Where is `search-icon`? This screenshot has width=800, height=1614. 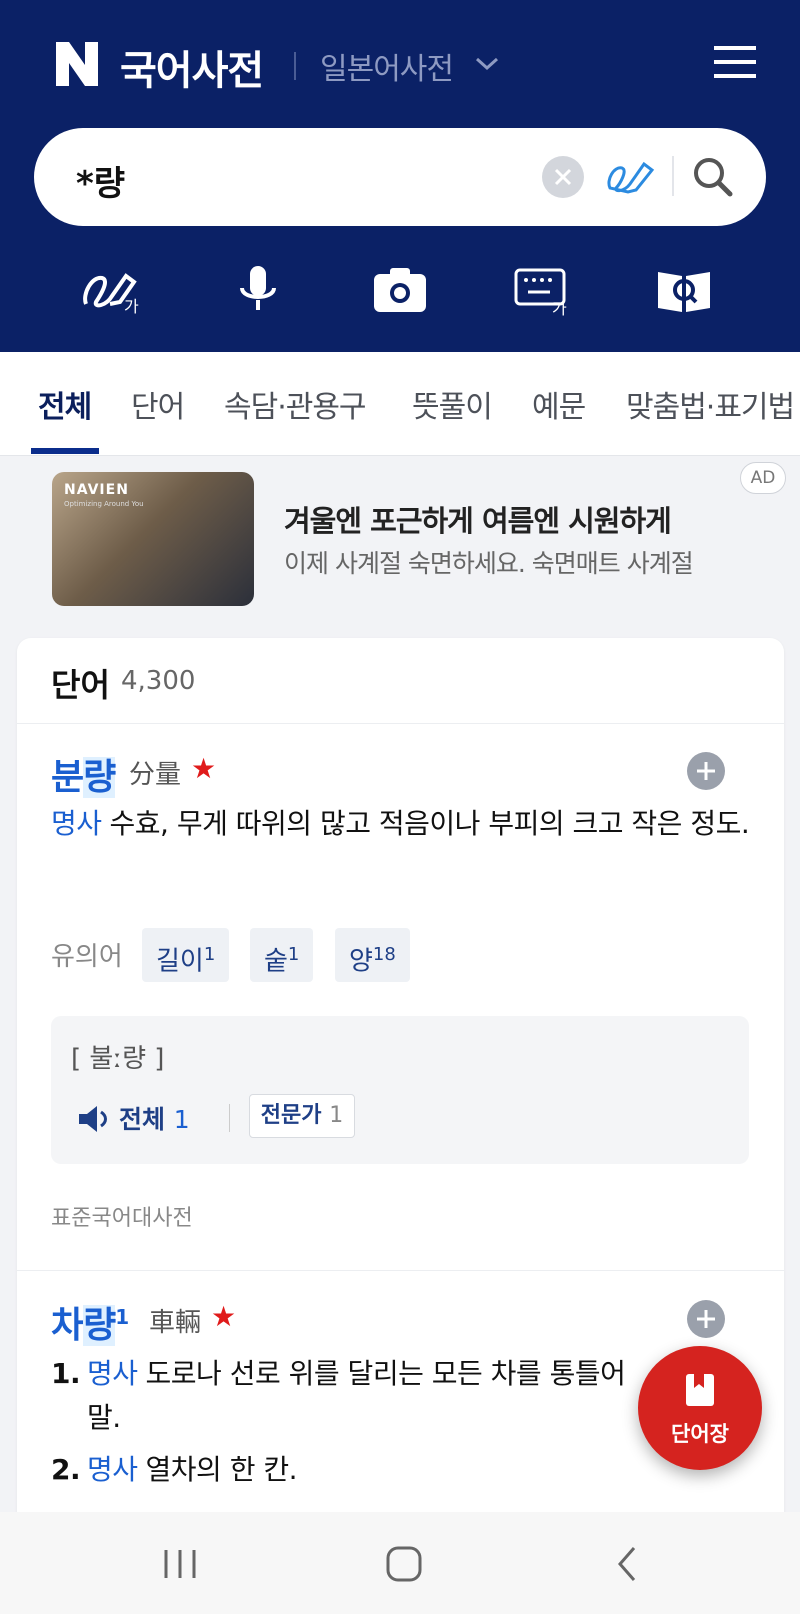
search-icon is located at coordinates (713, 177).